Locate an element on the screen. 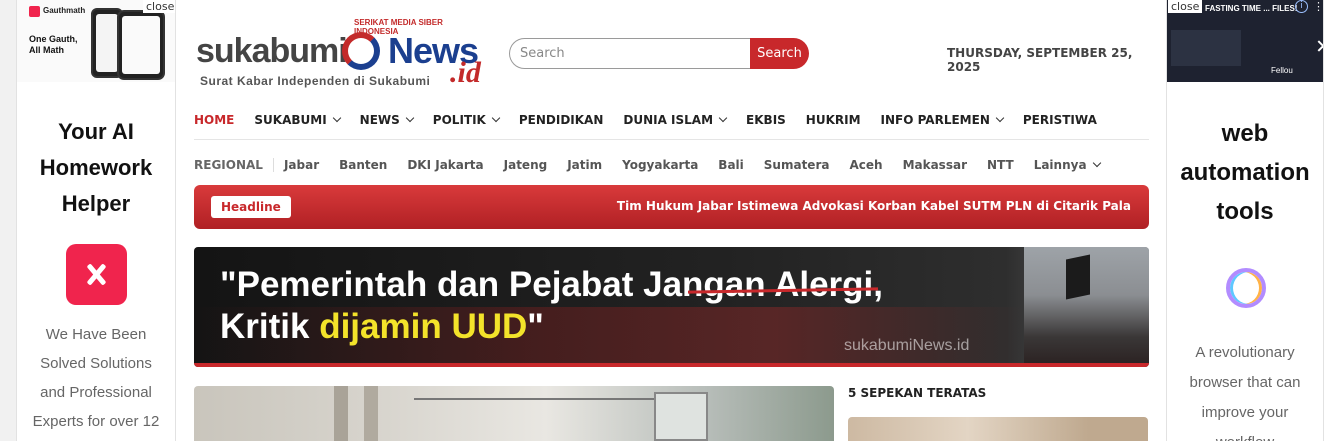 This screenshot has width=1324, height=441. nav-label: HOME is located at coordinates (214, 119).